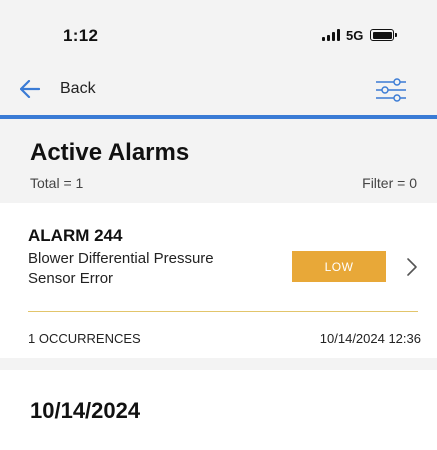  What do you see at coordinates (58, 89) in the screenshot?
I see `back-button: Back` at bounding box center [58, 89].